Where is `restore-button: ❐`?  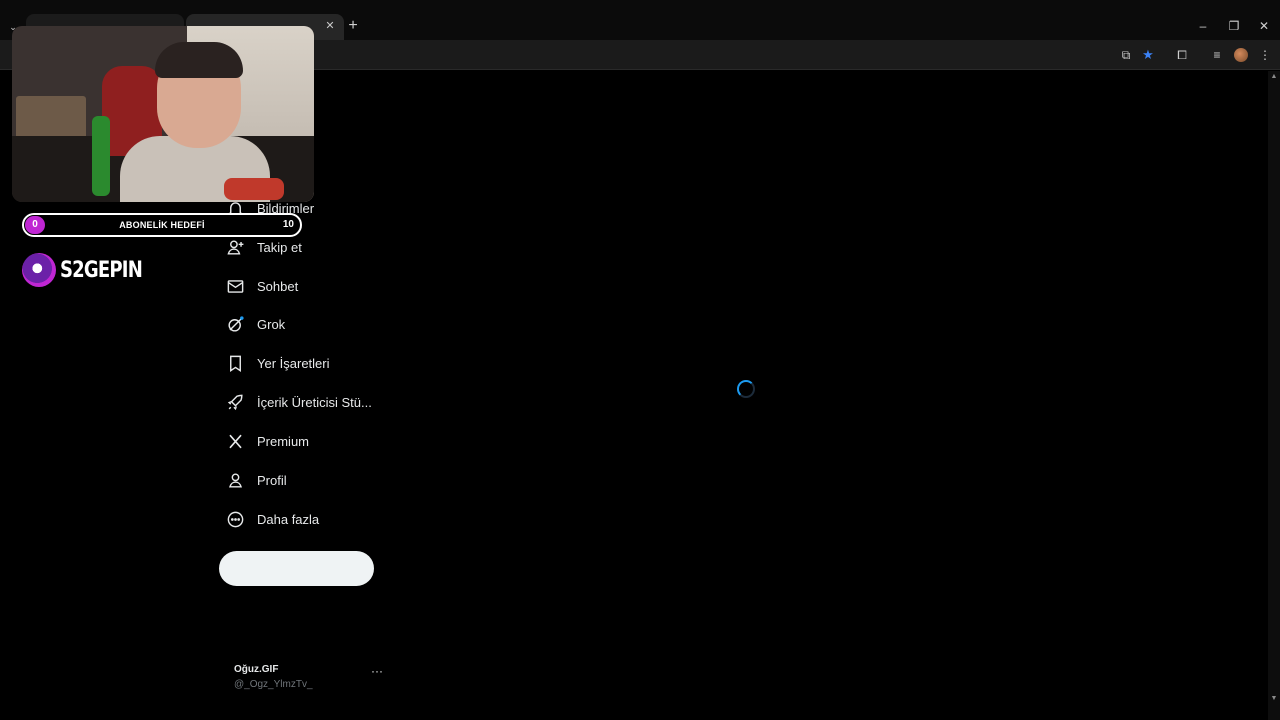
restore-button: ❐ is located at coordinates (1234, 26).